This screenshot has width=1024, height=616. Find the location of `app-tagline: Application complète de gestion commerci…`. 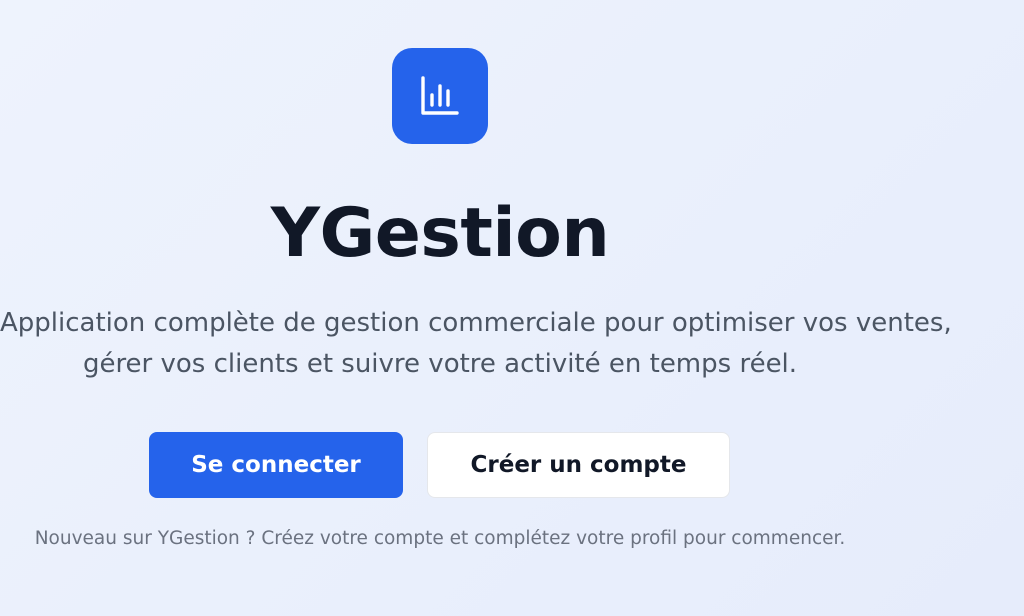

app-tagline: Application complète de gestion commerci… is located at coordinates (476, 344).